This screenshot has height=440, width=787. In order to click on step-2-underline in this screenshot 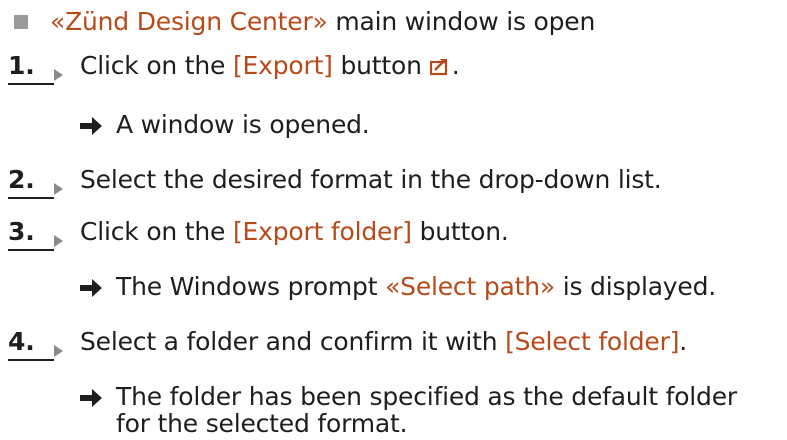, I will do `click(31, 198)`.